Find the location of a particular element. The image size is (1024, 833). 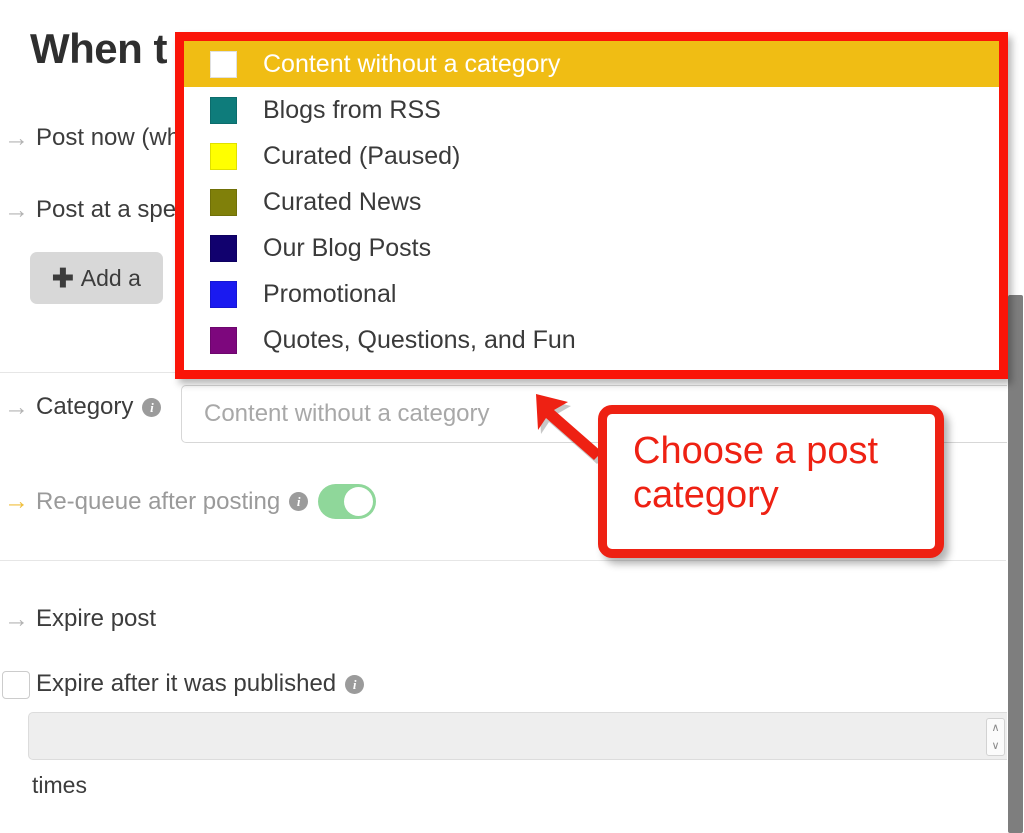

category-label: Category is located at coordinates (85, 406).